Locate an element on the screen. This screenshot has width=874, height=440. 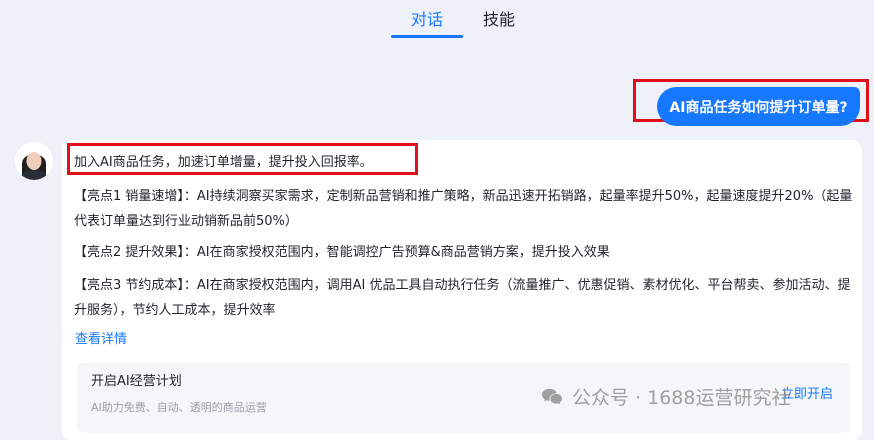
ai-plan-title: 开启AI经营计划 is located at coordinates (136, 381).